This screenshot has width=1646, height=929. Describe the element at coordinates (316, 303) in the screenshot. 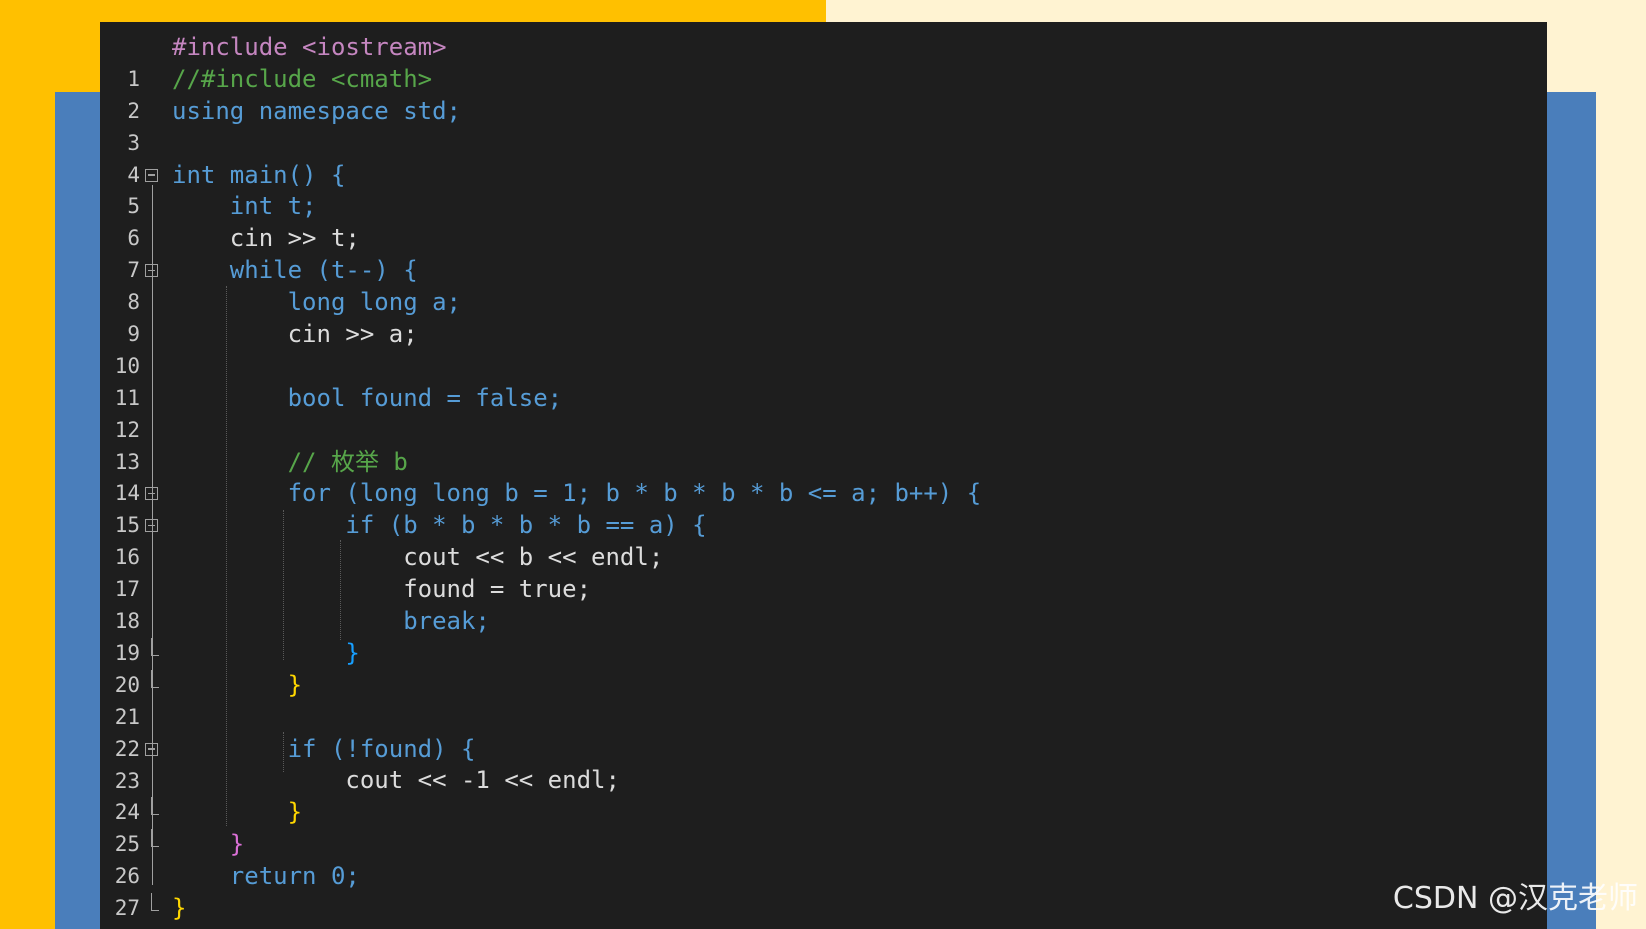

I see `code-text: long long a;` at that location.